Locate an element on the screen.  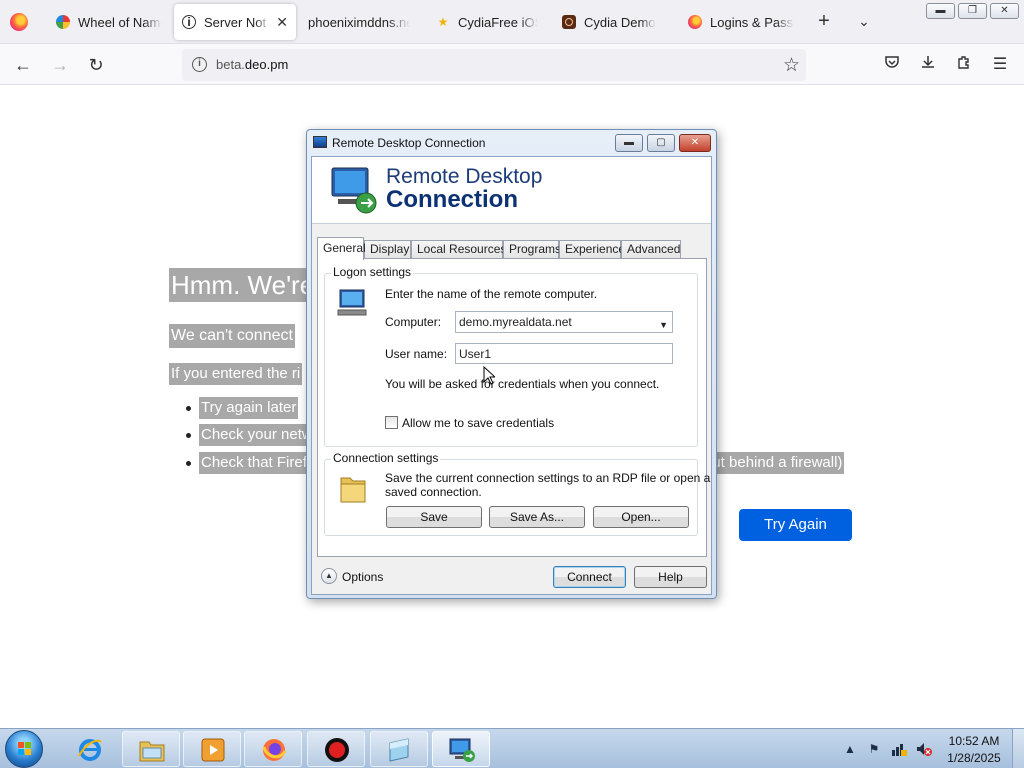
wheel-icon is located at coordinates (63, 22).